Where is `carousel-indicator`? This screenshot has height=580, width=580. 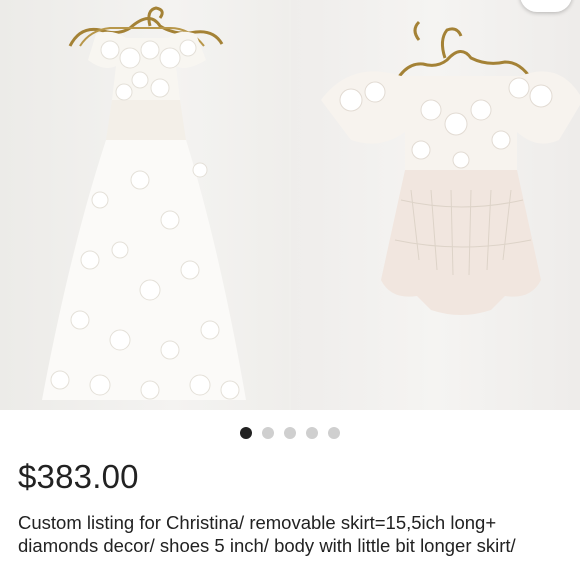
carousel-indicator is located at coordinates (290, 433).